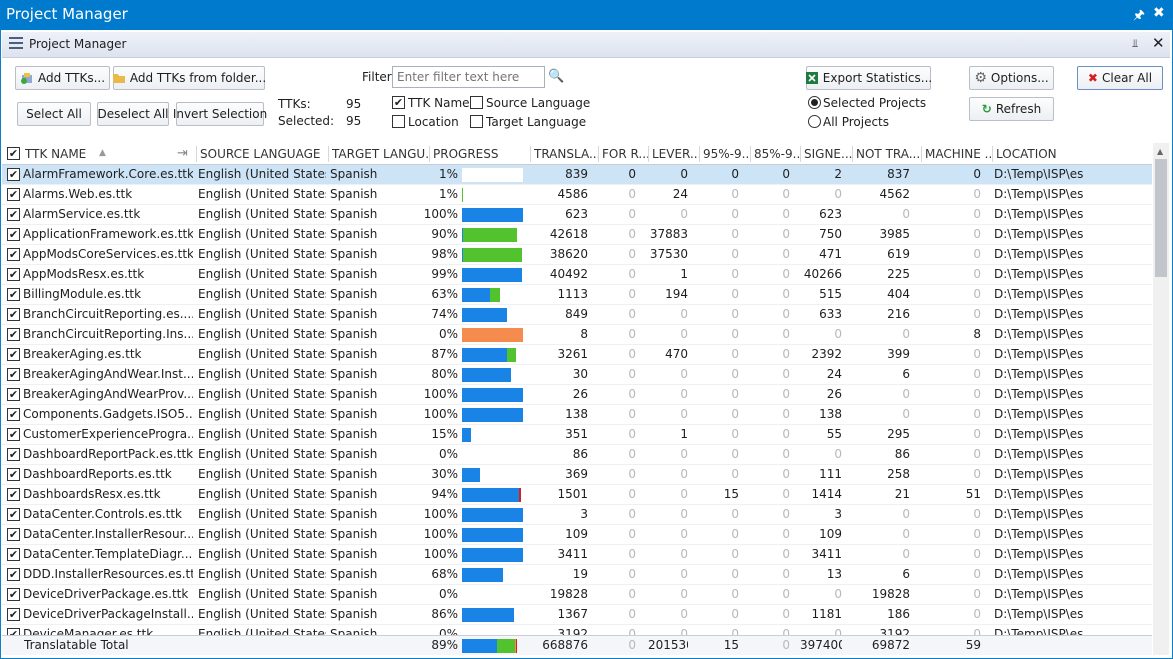 The width and height of the screenshot is (1173, 659). Describe the element at coordinates (264, 154) in the screenshot. I see `column-source-language: SOURCE LANGUAGE` at that location.